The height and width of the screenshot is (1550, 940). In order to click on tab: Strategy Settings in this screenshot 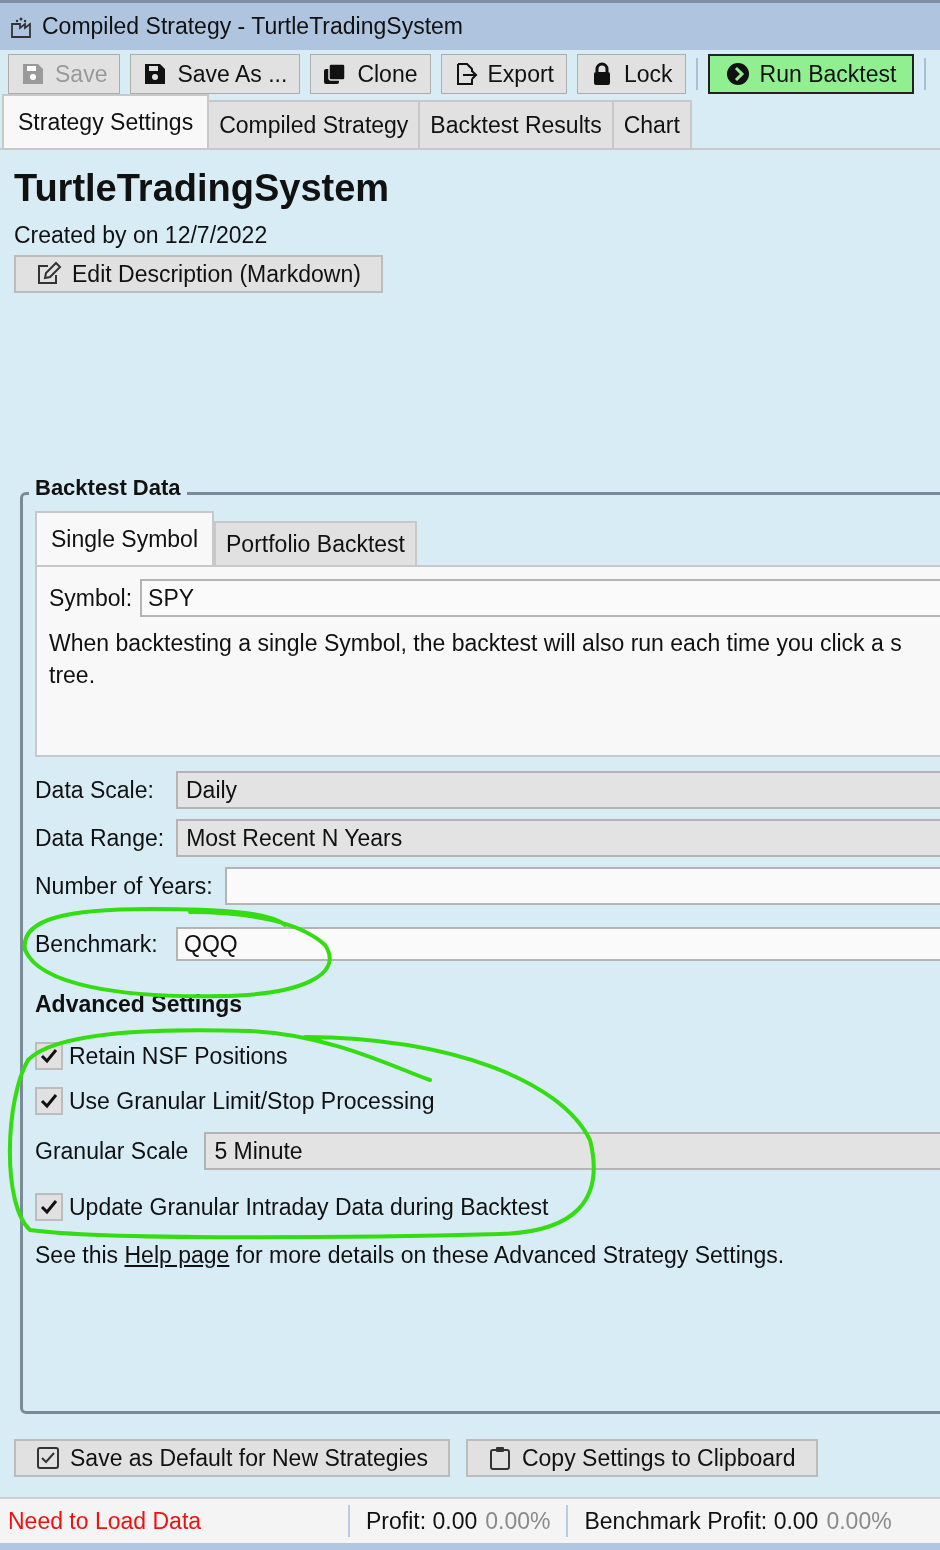, I will do `click(106, 121)`.